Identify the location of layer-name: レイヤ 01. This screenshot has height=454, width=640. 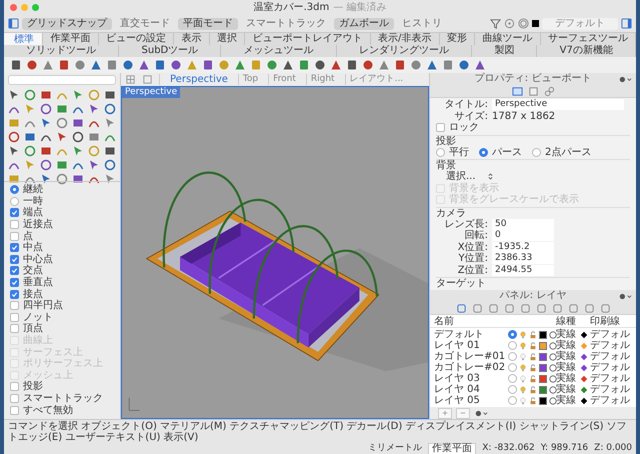
(471, 345).